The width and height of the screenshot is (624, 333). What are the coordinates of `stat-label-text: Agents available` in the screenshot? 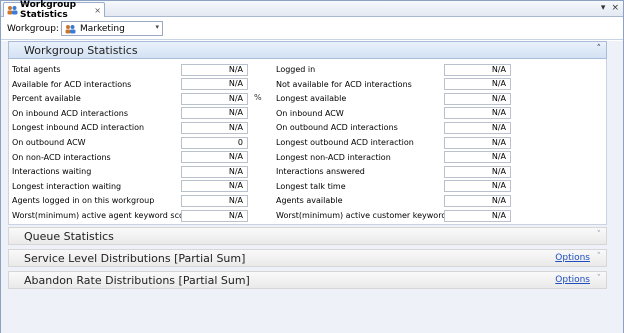 It's located at (309, 201).